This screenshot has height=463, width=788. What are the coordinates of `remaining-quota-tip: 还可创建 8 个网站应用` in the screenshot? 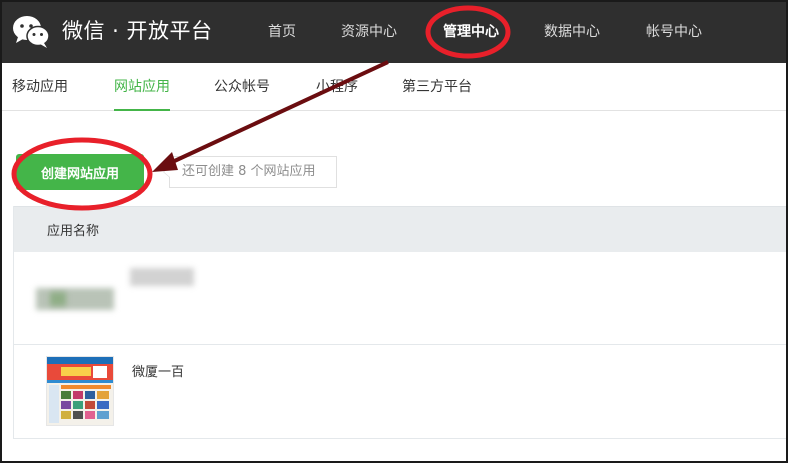 It's located at (250, 172).